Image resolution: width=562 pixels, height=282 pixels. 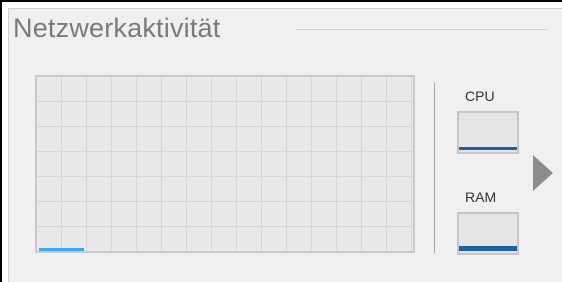 What do you see at coordinates (117, 28) in the screenshot?
I see `panel-title: Netzwerkaktivität` at bounding box center [117, 28].